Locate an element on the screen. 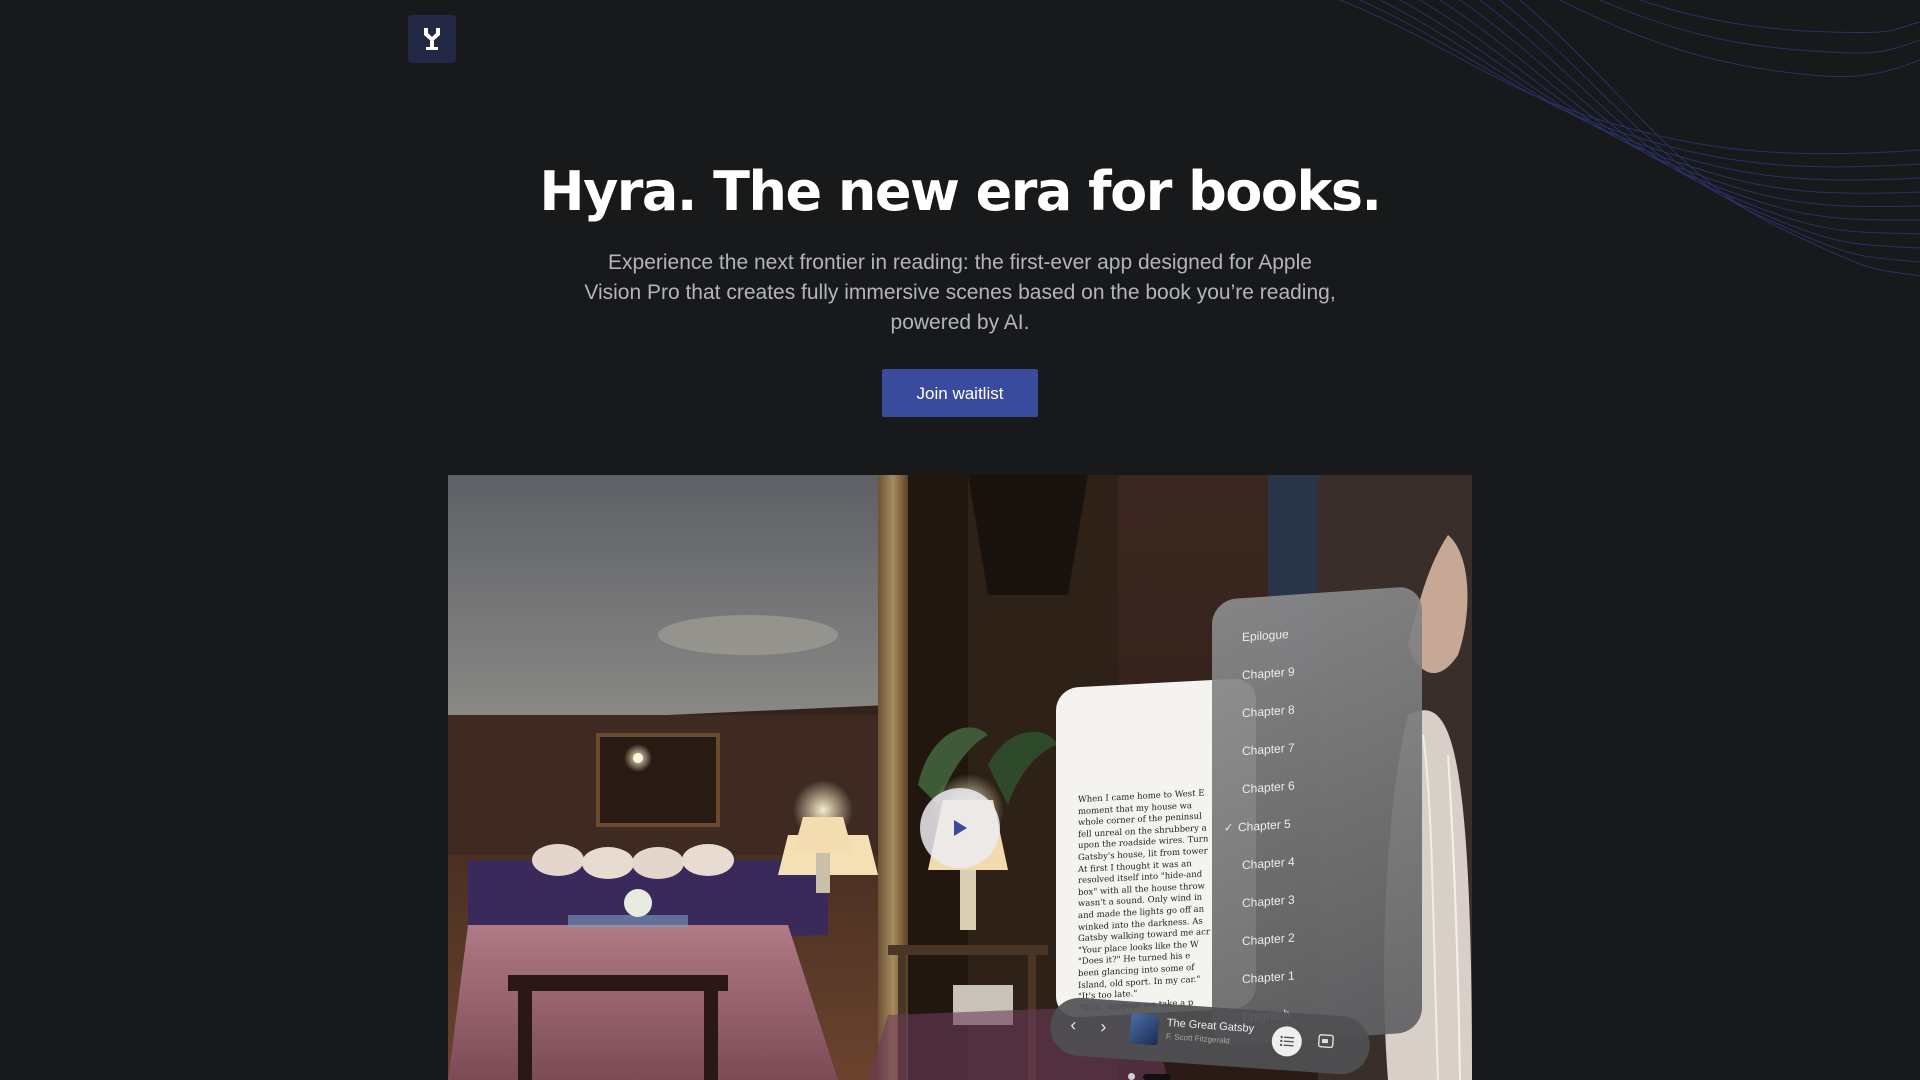  chevron-right-icon: › is located at coordinates (1103, 1026).